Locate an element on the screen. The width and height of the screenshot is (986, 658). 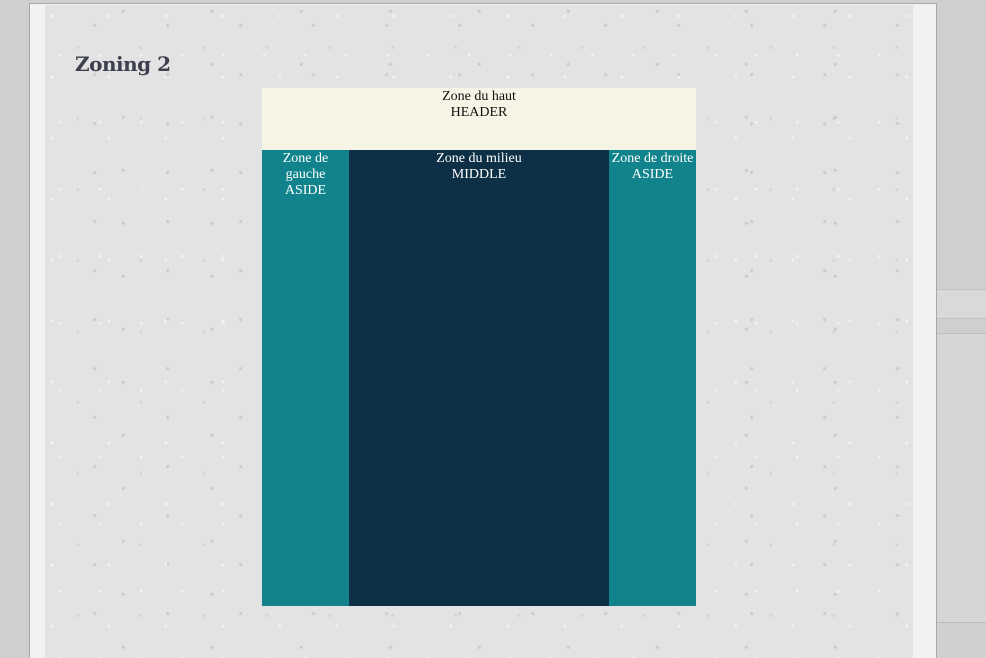
header-zone: Zone du haut HEADER is located at coordinates (479, 119).